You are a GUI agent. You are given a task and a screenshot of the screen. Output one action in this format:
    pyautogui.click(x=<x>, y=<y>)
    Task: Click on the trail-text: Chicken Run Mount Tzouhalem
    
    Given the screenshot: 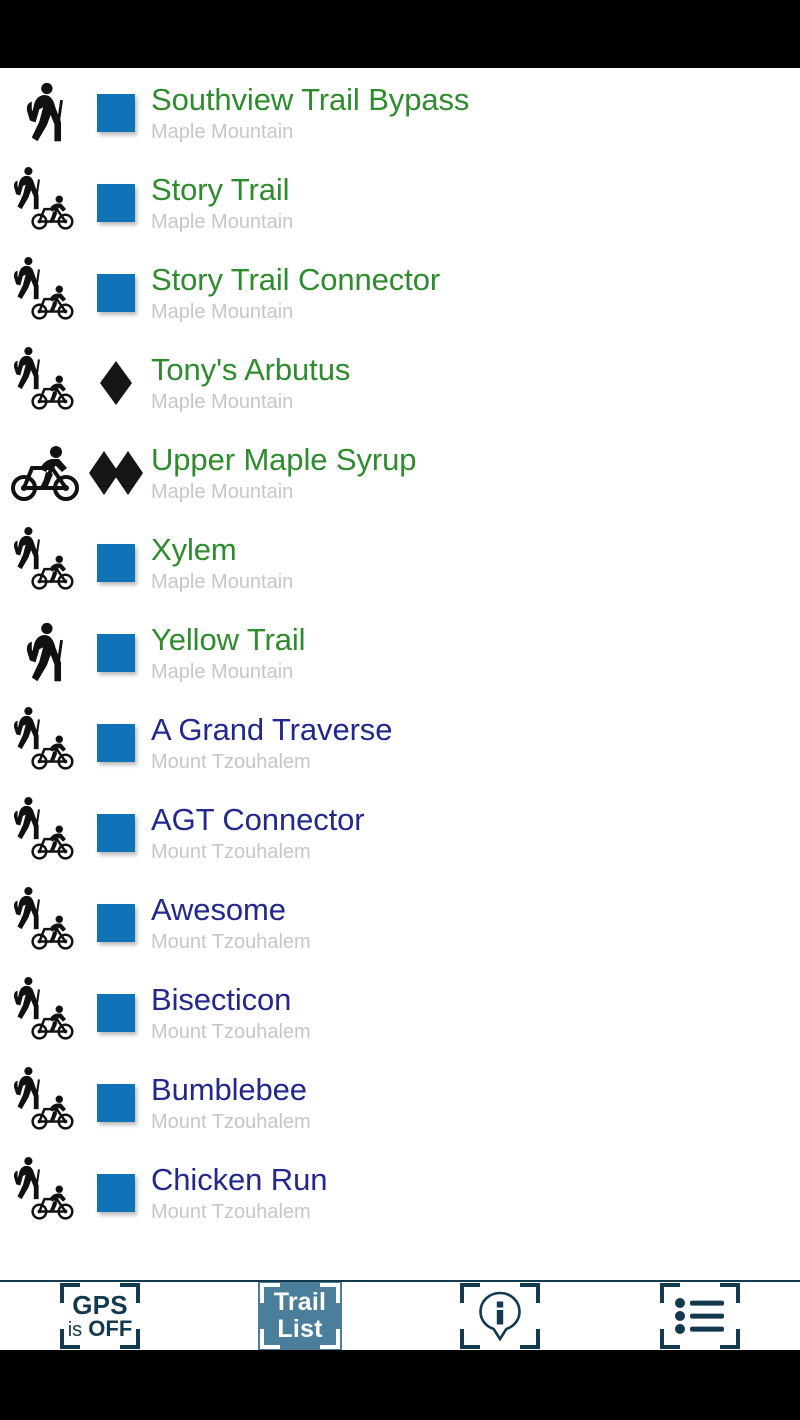 What is the action you would take?
    pyautogui.click(x=475, y=1193)
    